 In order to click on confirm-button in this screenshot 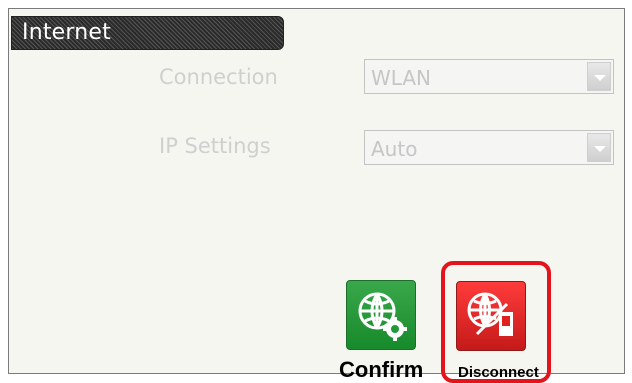, I will do `click(381, 315)`.